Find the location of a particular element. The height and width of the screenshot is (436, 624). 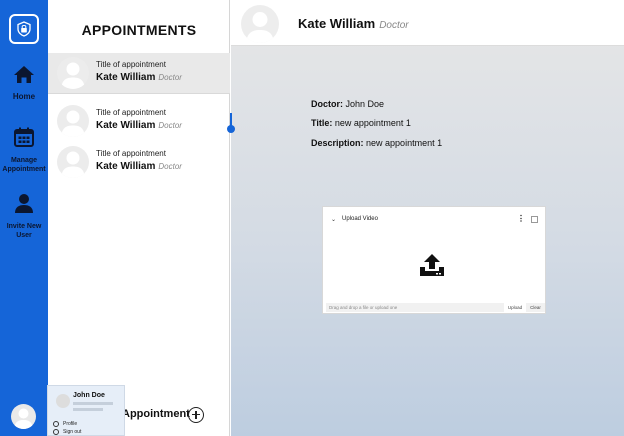

detail-label: Title: is located at coordinates (322, 123).